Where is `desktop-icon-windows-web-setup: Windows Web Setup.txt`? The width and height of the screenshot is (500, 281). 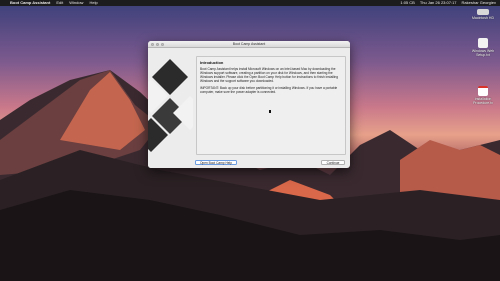
desktop-icon-windows-web-setup: Windows Web Setup.txt is located at coordinates (483, 47).